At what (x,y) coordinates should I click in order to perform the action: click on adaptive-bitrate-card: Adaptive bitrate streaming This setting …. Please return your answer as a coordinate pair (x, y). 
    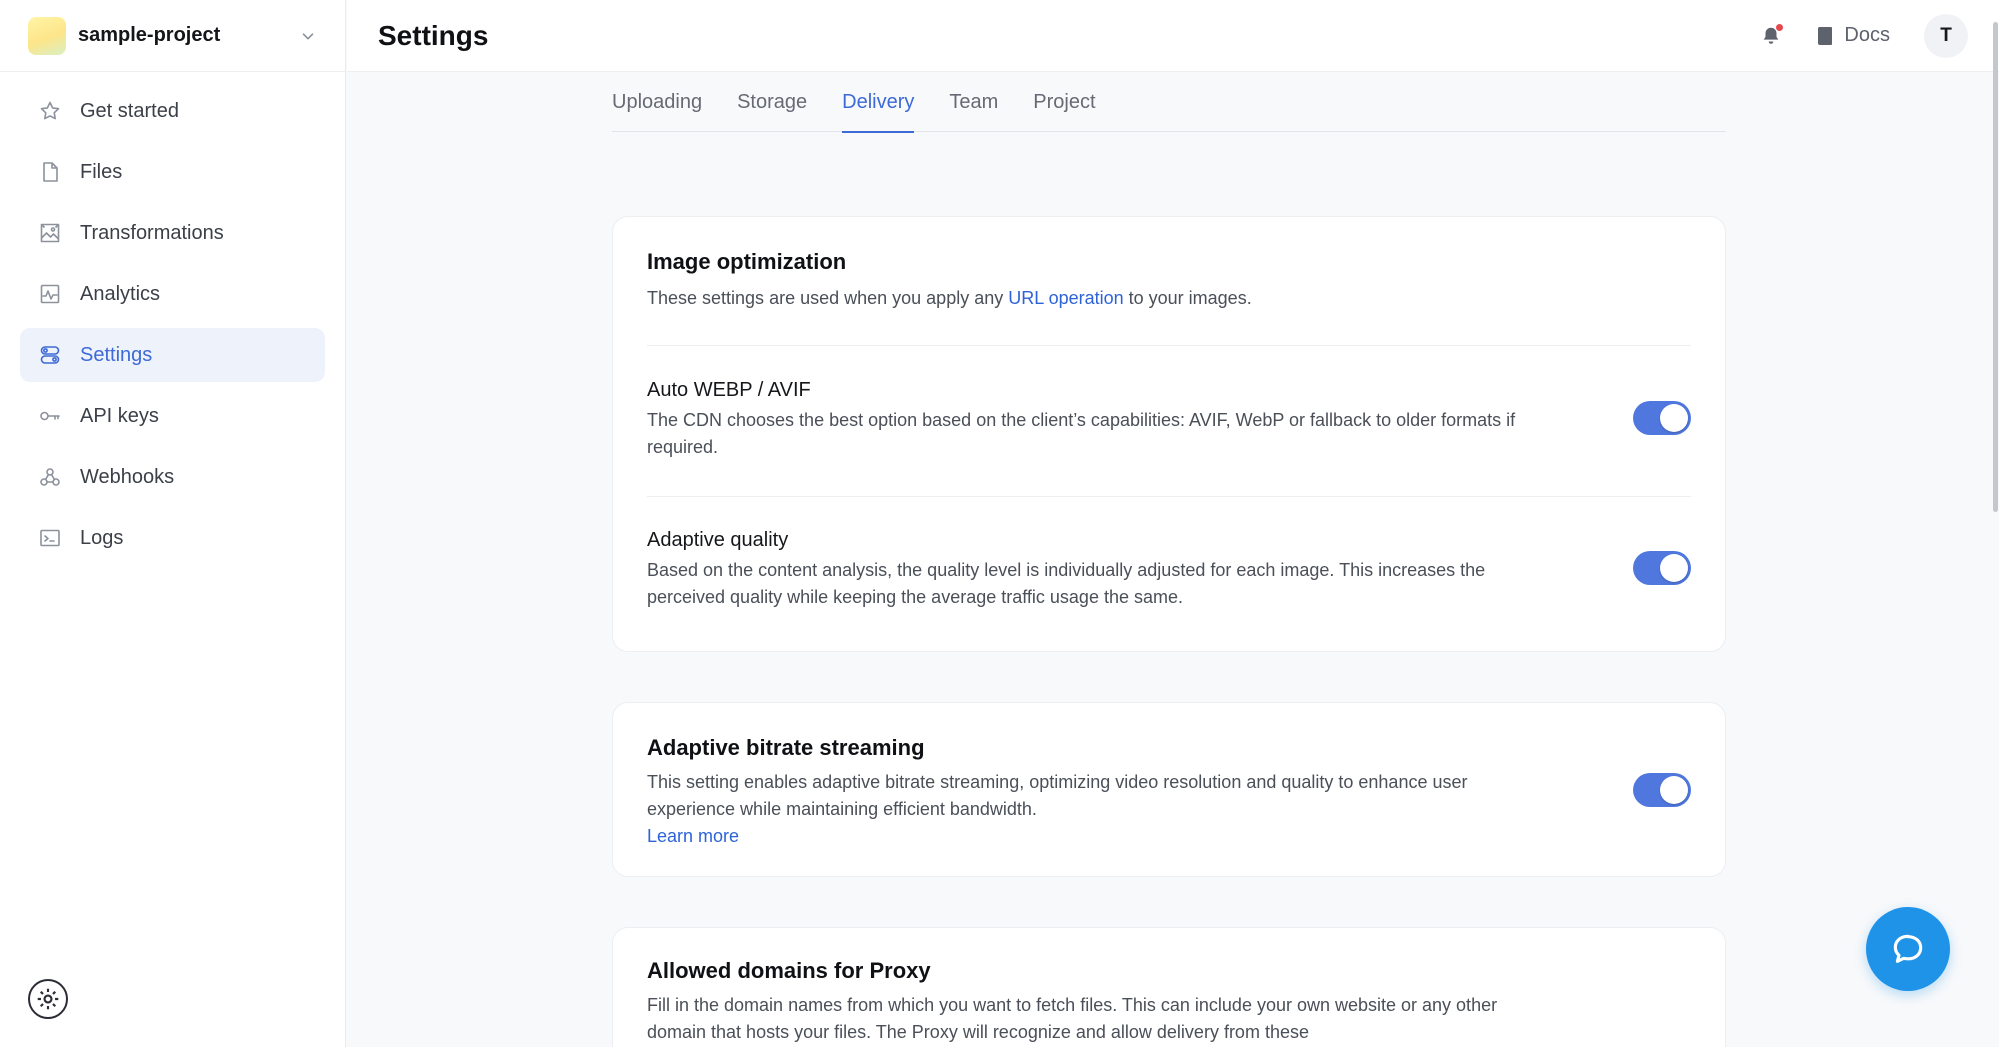
    Looking at the image, I should click on (1169, 789).